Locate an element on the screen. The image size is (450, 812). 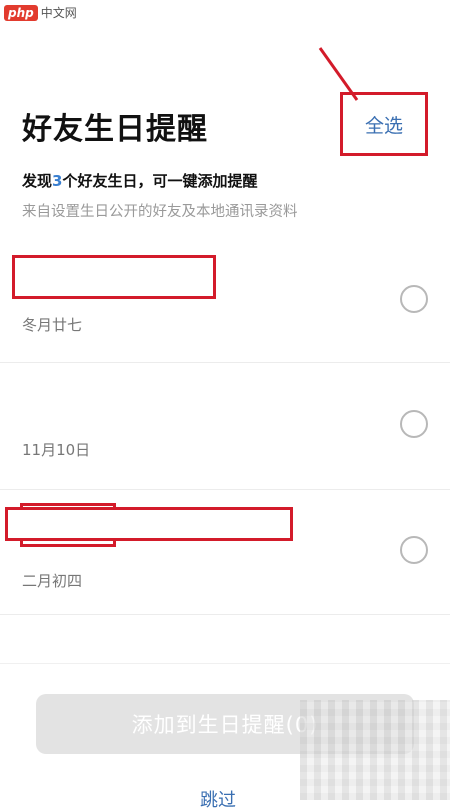
watermark-logo: php is located at coordinates (21, 12).